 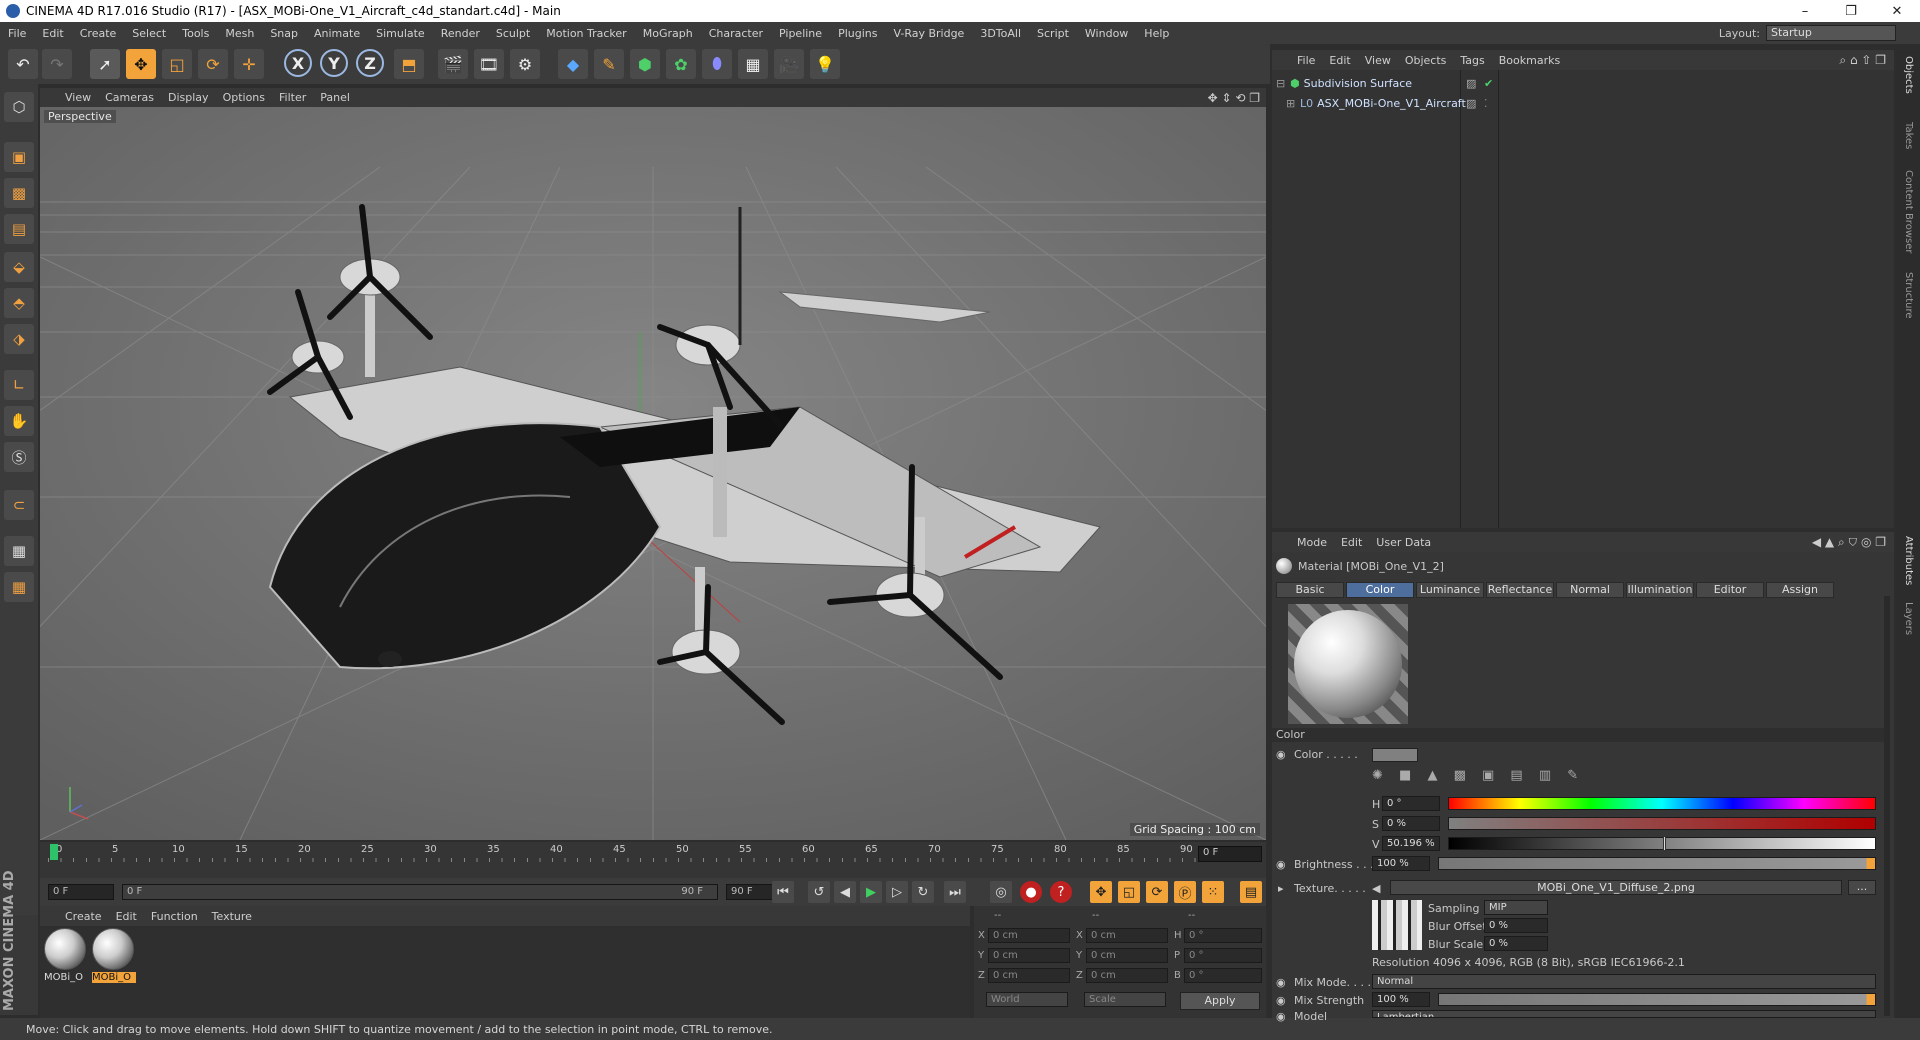 I want to click on model-radio-icon: ◉, so click(x=1281, y=1016).